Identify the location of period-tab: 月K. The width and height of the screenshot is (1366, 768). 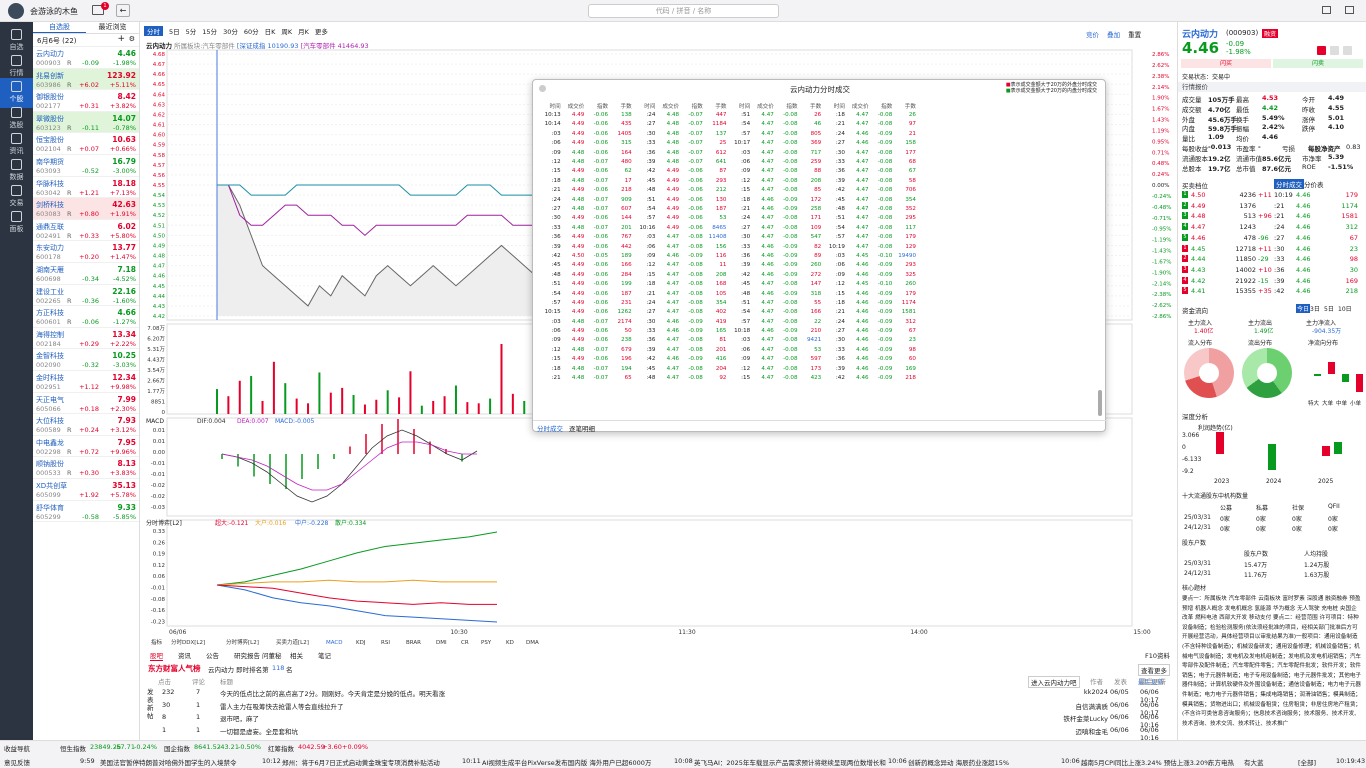
(303, 31).